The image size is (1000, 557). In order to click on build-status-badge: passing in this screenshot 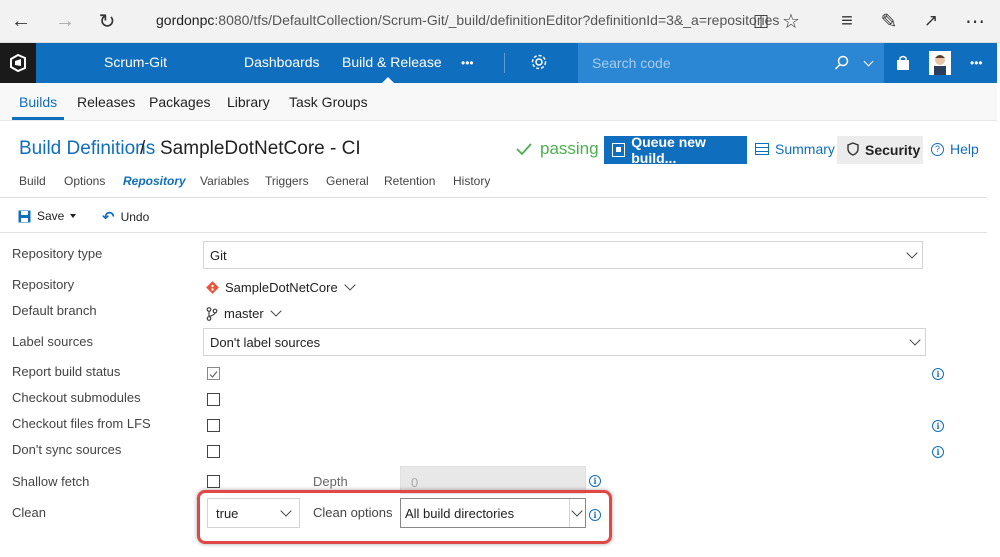, I will do `click(569, 148)`.